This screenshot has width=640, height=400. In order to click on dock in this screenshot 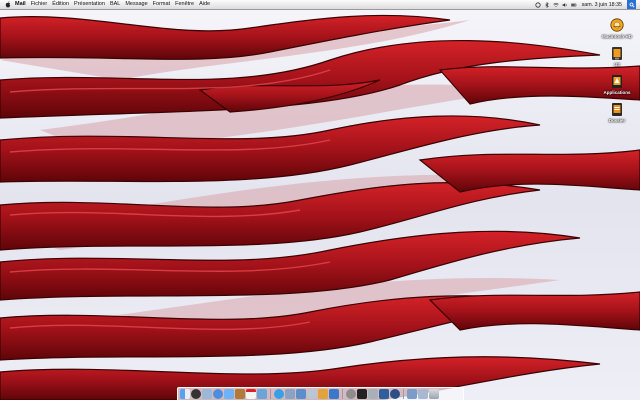, I will do `click(320, 393)`.